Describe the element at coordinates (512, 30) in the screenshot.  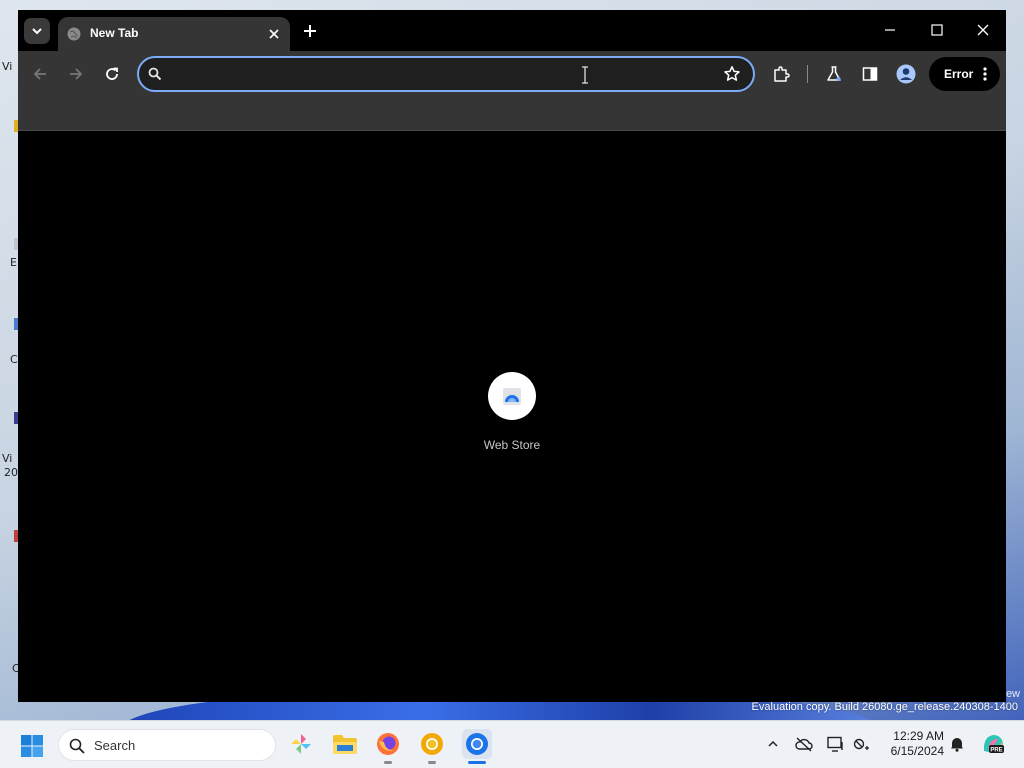
I see `tab-strip: New Tab` at that location.